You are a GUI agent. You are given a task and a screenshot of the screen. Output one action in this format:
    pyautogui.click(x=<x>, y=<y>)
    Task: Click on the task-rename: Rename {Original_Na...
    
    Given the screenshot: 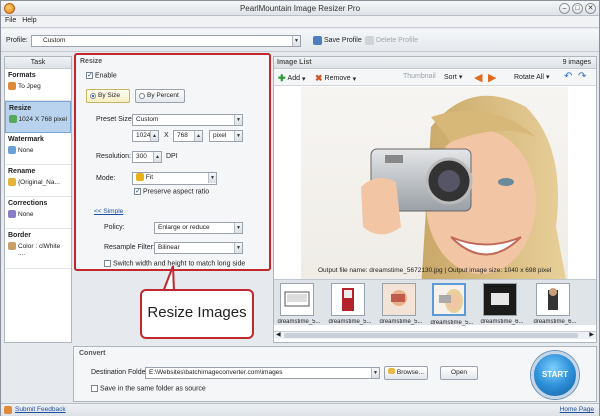 What is the action you would take?
    pyautogui.click(x=38, y=181)
    